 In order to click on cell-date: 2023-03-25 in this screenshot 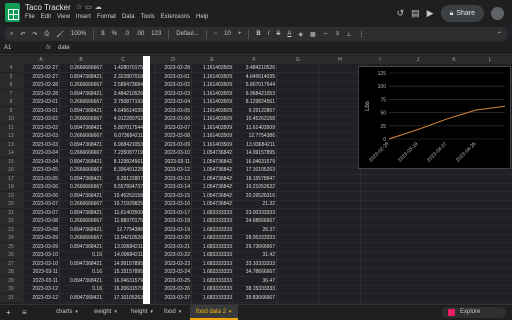, I will do `click(173, 281)`.